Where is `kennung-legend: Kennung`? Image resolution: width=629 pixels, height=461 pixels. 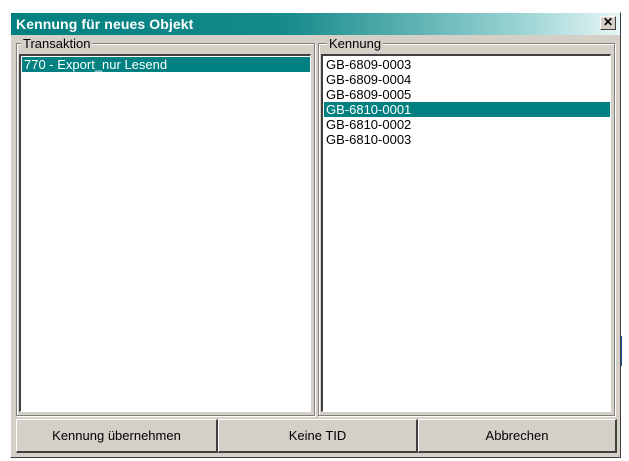 kennung-legend: Kennung is located at coordinates (355, 43).